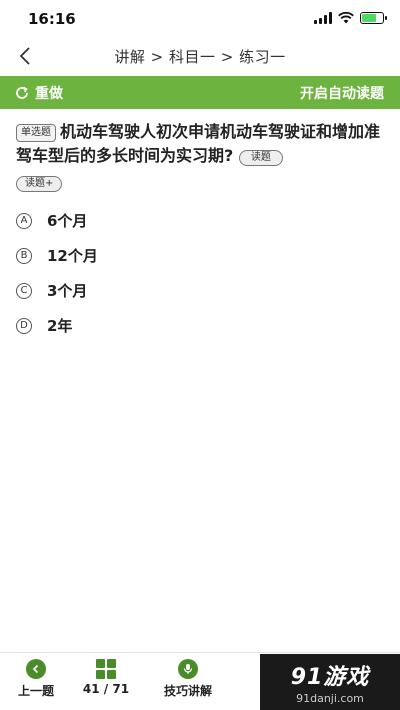 Image resolution: width=400 pixels, height=710 pixels. I want to click on prev-question-label: 上一题, so click(35, 691).